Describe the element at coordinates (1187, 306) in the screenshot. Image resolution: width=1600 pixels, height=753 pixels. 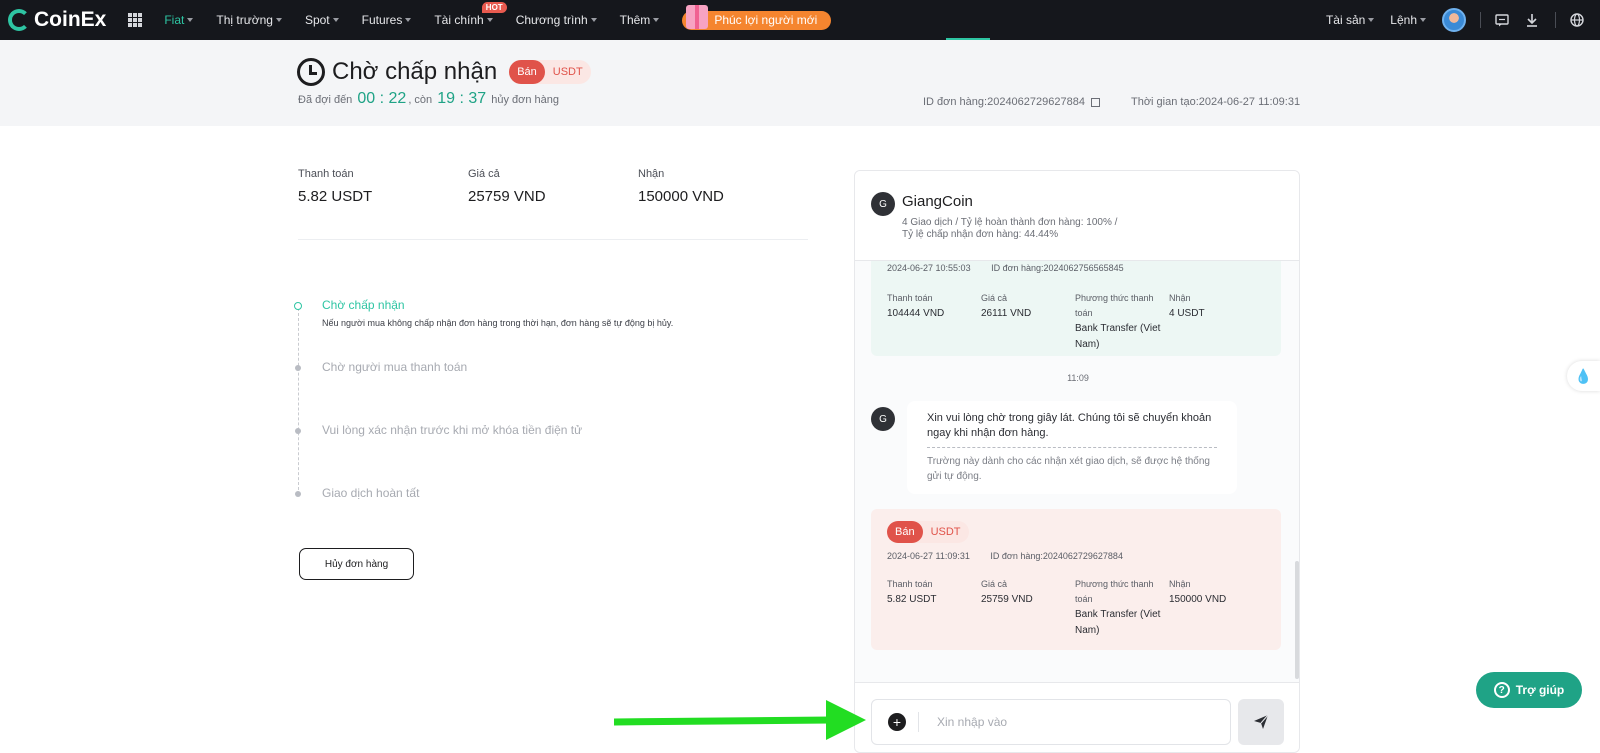
I see `prev-order-receive: Nhận 4 USDT` at that location.